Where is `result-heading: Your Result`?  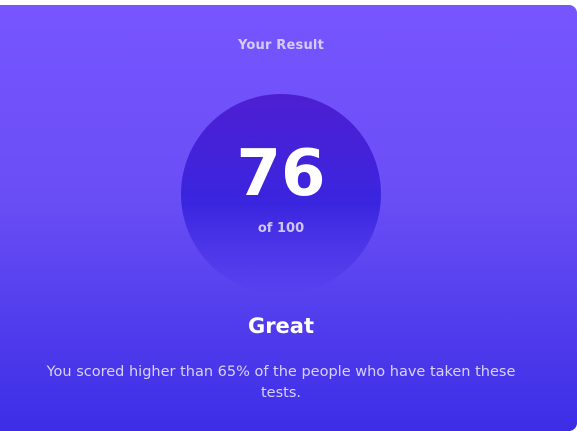
result-heading: Your Result is located at coordinates (281, 45).